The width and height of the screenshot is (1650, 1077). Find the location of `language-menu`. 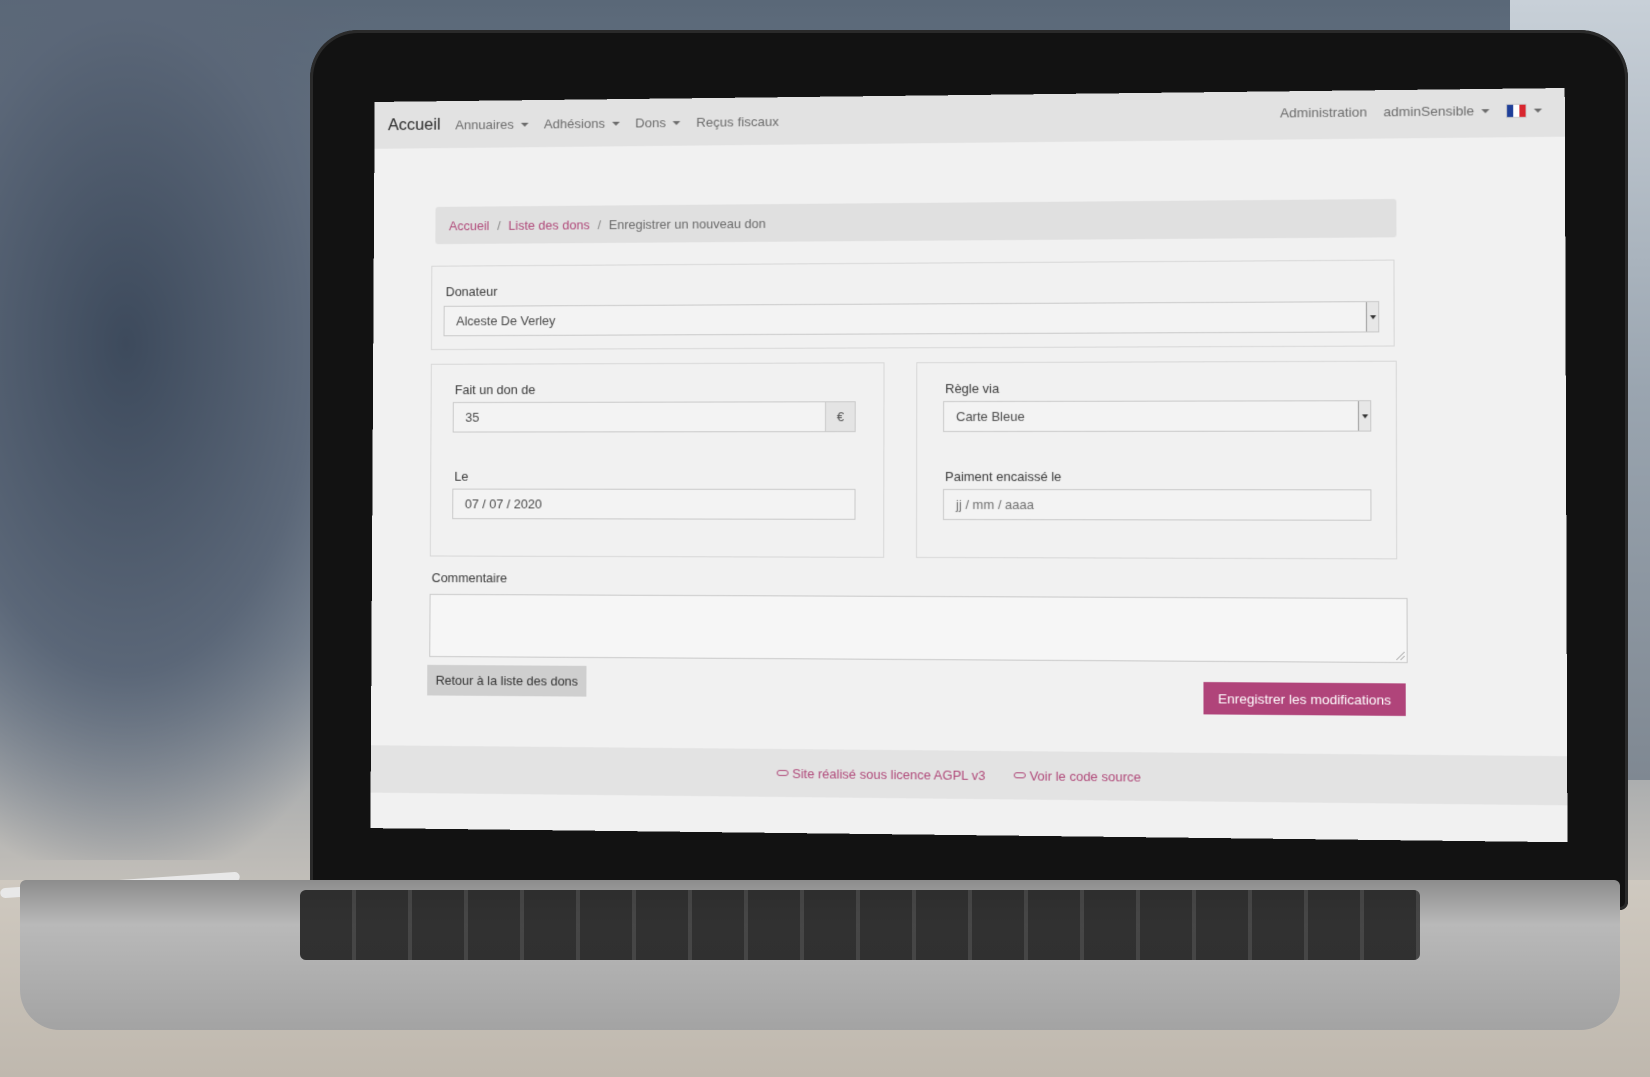

language-menu is located at coordinates (1524, 110).